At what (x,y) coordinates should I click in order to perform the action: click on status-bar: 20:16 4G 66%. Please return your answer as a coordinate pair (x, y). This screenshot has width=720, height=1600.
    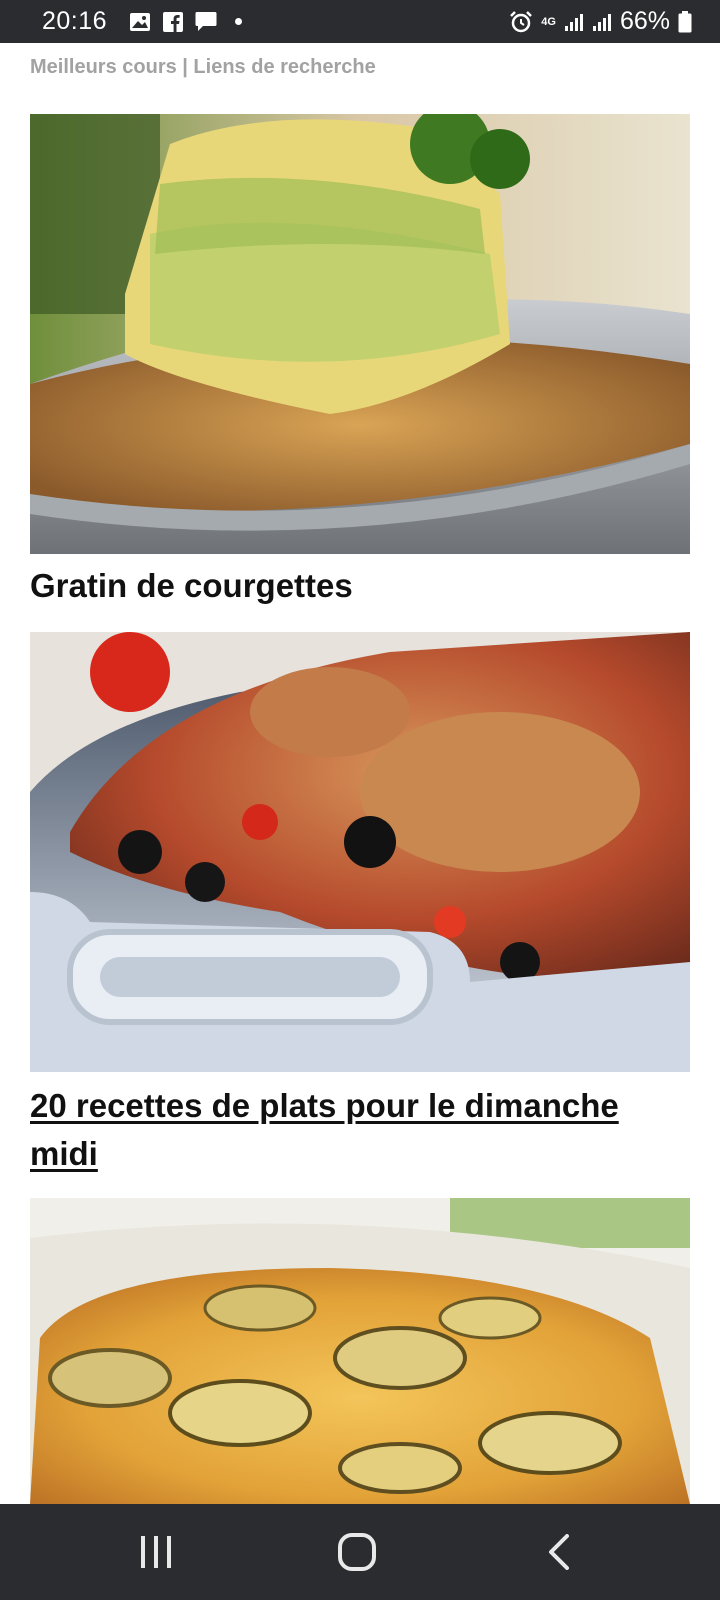
    Looking at the image, I should click on (360, 21).